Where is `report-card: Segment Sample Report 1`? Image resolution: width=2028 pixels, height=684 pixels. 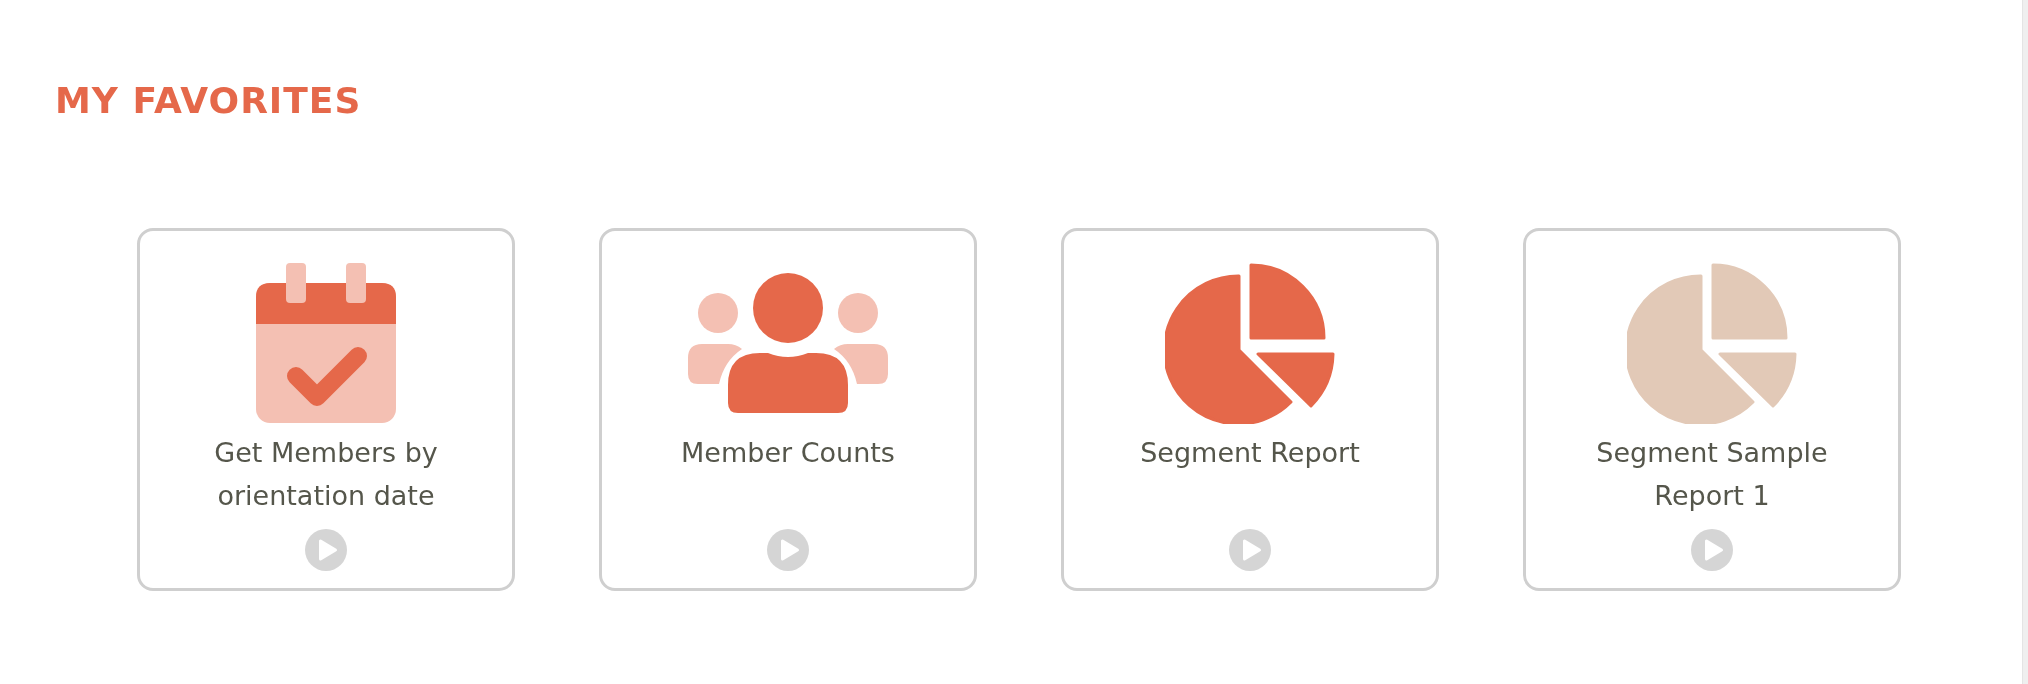 report-card: Segment Sample Report 1 is located at coordinates (1712, 409).